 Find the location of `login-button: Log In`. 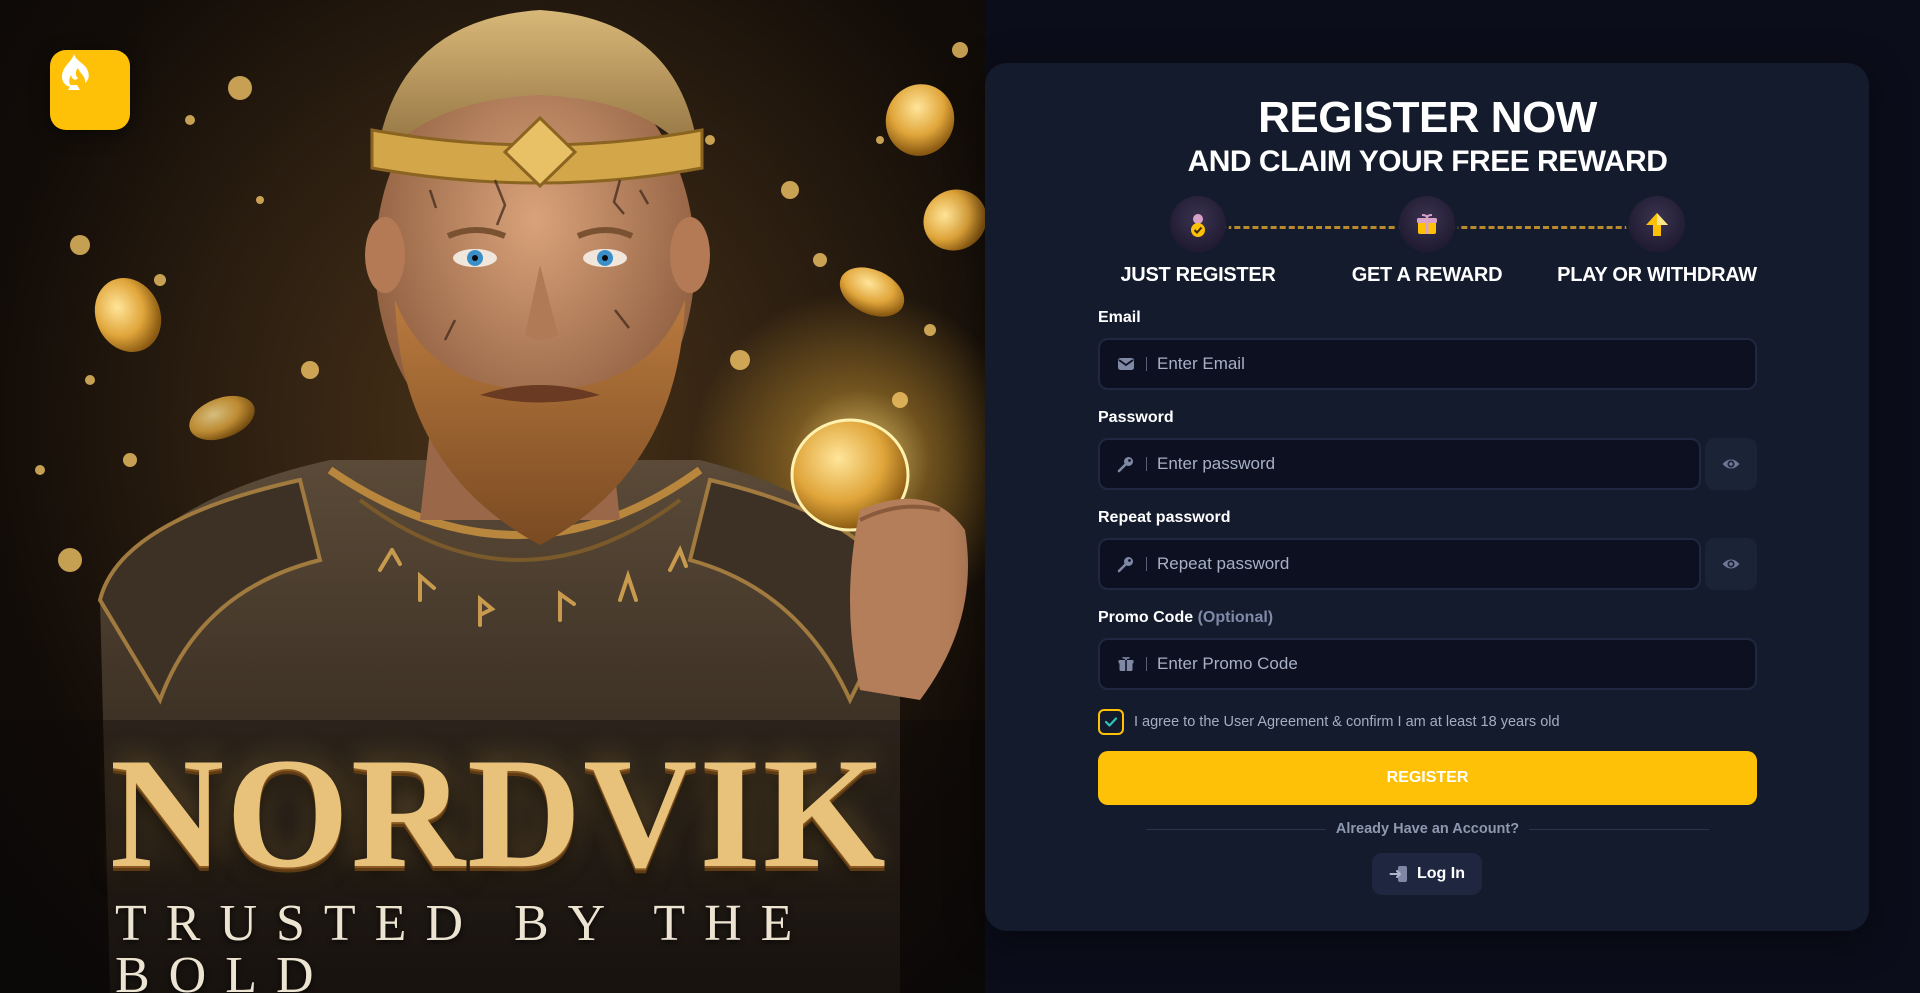

login-button: Log In is located at coordinates (1427, 874).